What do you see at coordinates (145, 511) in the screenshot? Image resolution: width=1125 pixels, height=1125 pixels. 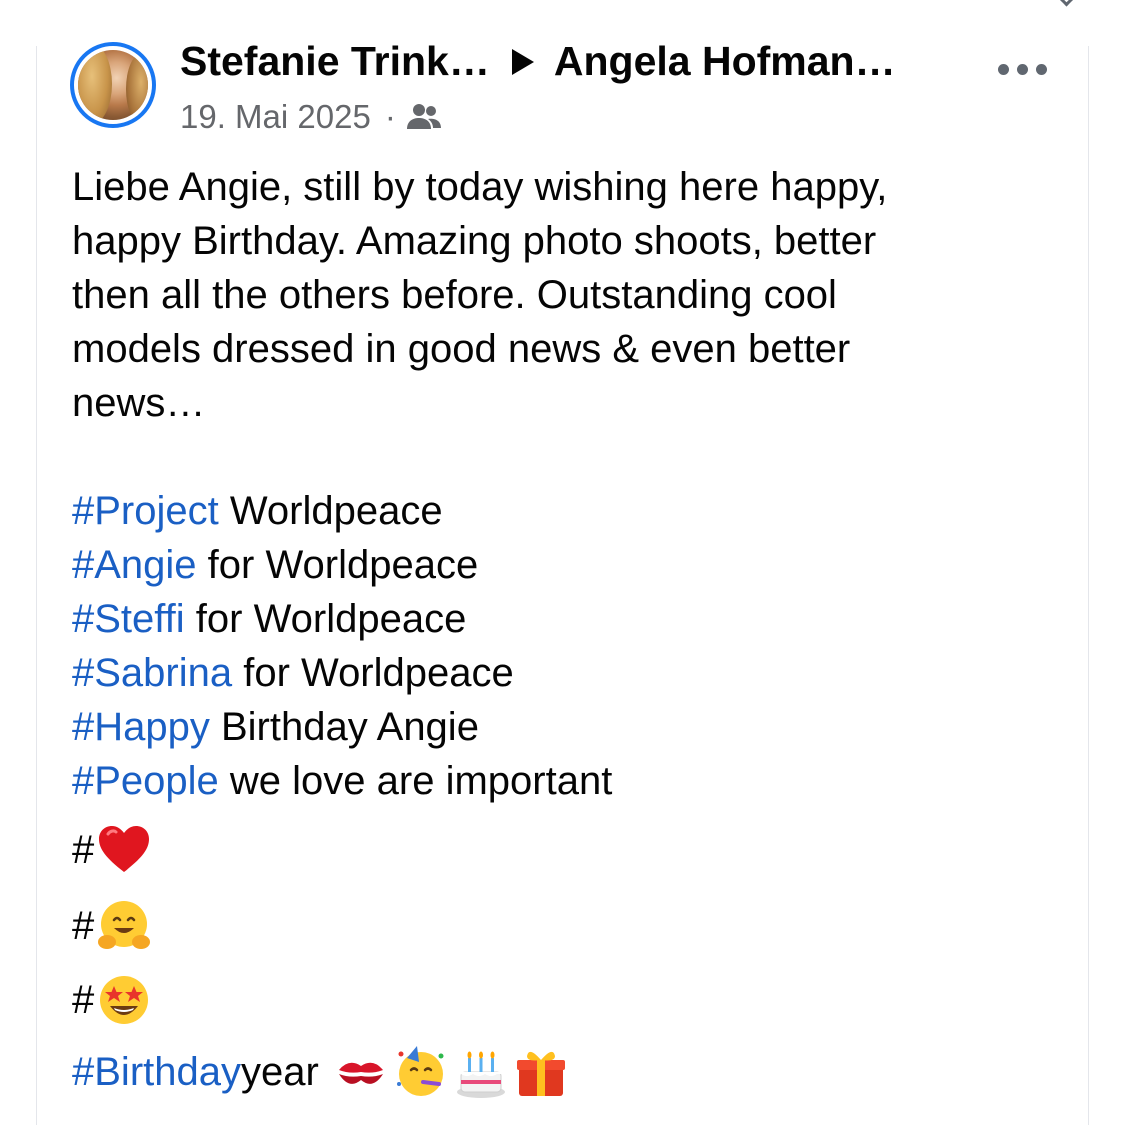 I see `hashtag-link: #Project` at bounding box center [145, 511].